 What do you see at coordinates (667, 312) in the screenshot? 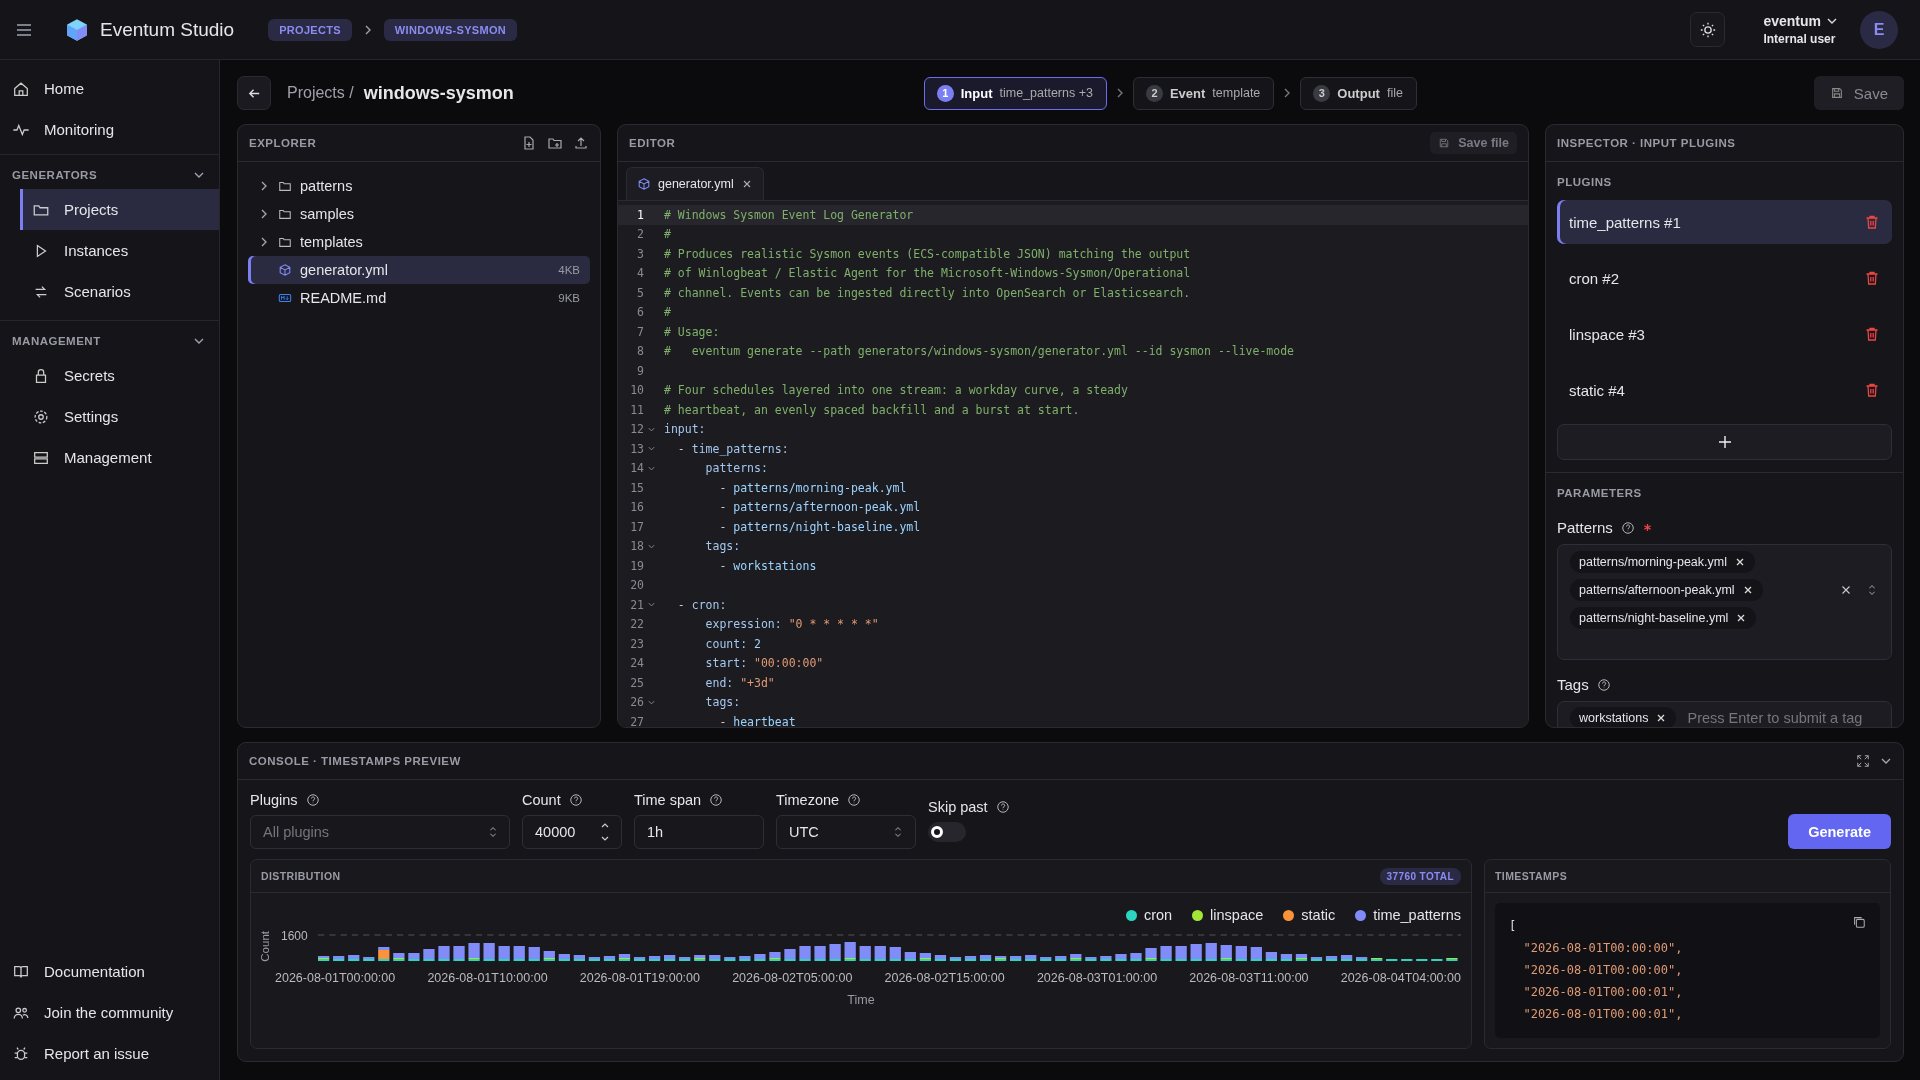
I see `code-line: #` at bounding box center [667, 312].